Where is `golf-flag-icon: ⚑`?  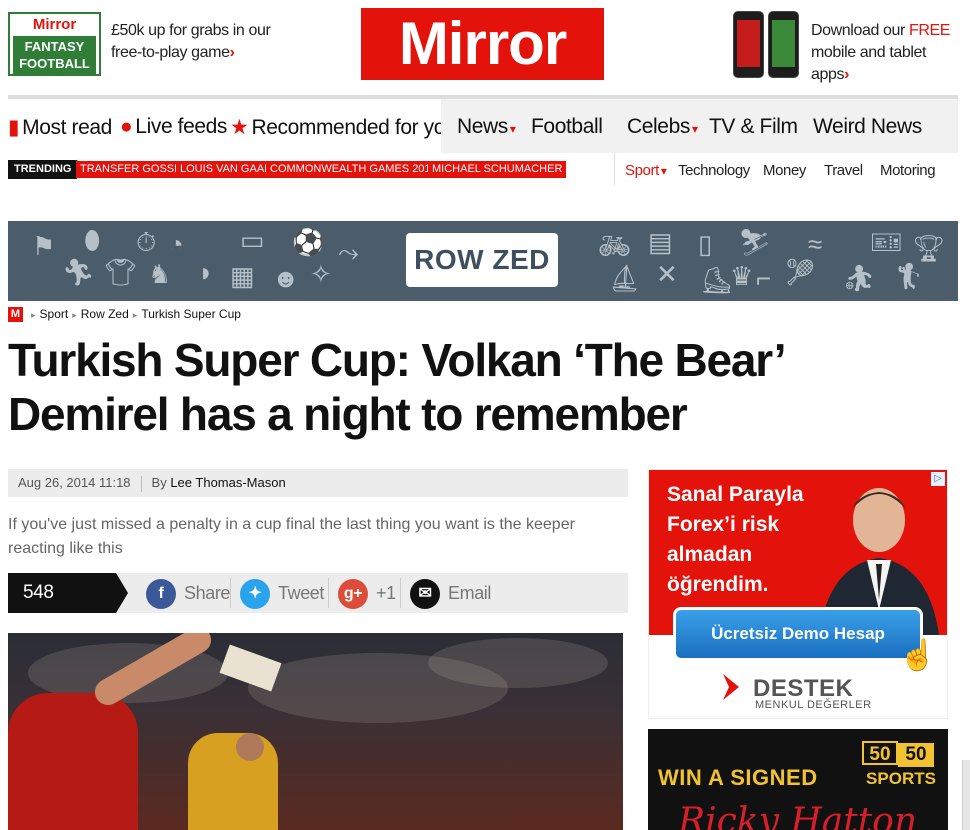
golf-flag-icon: ⚑ is located at coordinates (44, 246).